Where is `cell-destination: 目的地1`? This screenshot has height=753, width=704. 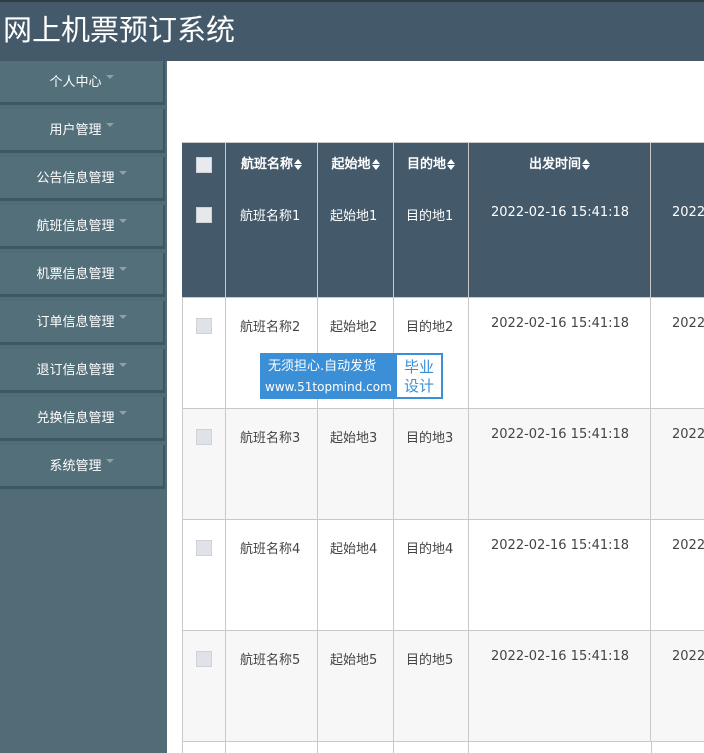 cell-destination: 目的地1 is located at coordinates (430, 242).